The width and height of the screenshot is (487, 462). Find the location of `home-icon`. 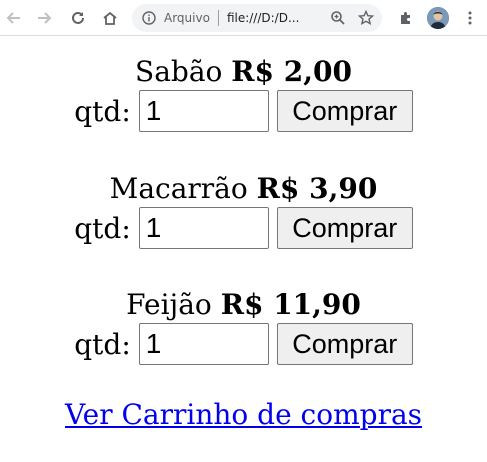

home-icon is located at coordinates (110, 18).